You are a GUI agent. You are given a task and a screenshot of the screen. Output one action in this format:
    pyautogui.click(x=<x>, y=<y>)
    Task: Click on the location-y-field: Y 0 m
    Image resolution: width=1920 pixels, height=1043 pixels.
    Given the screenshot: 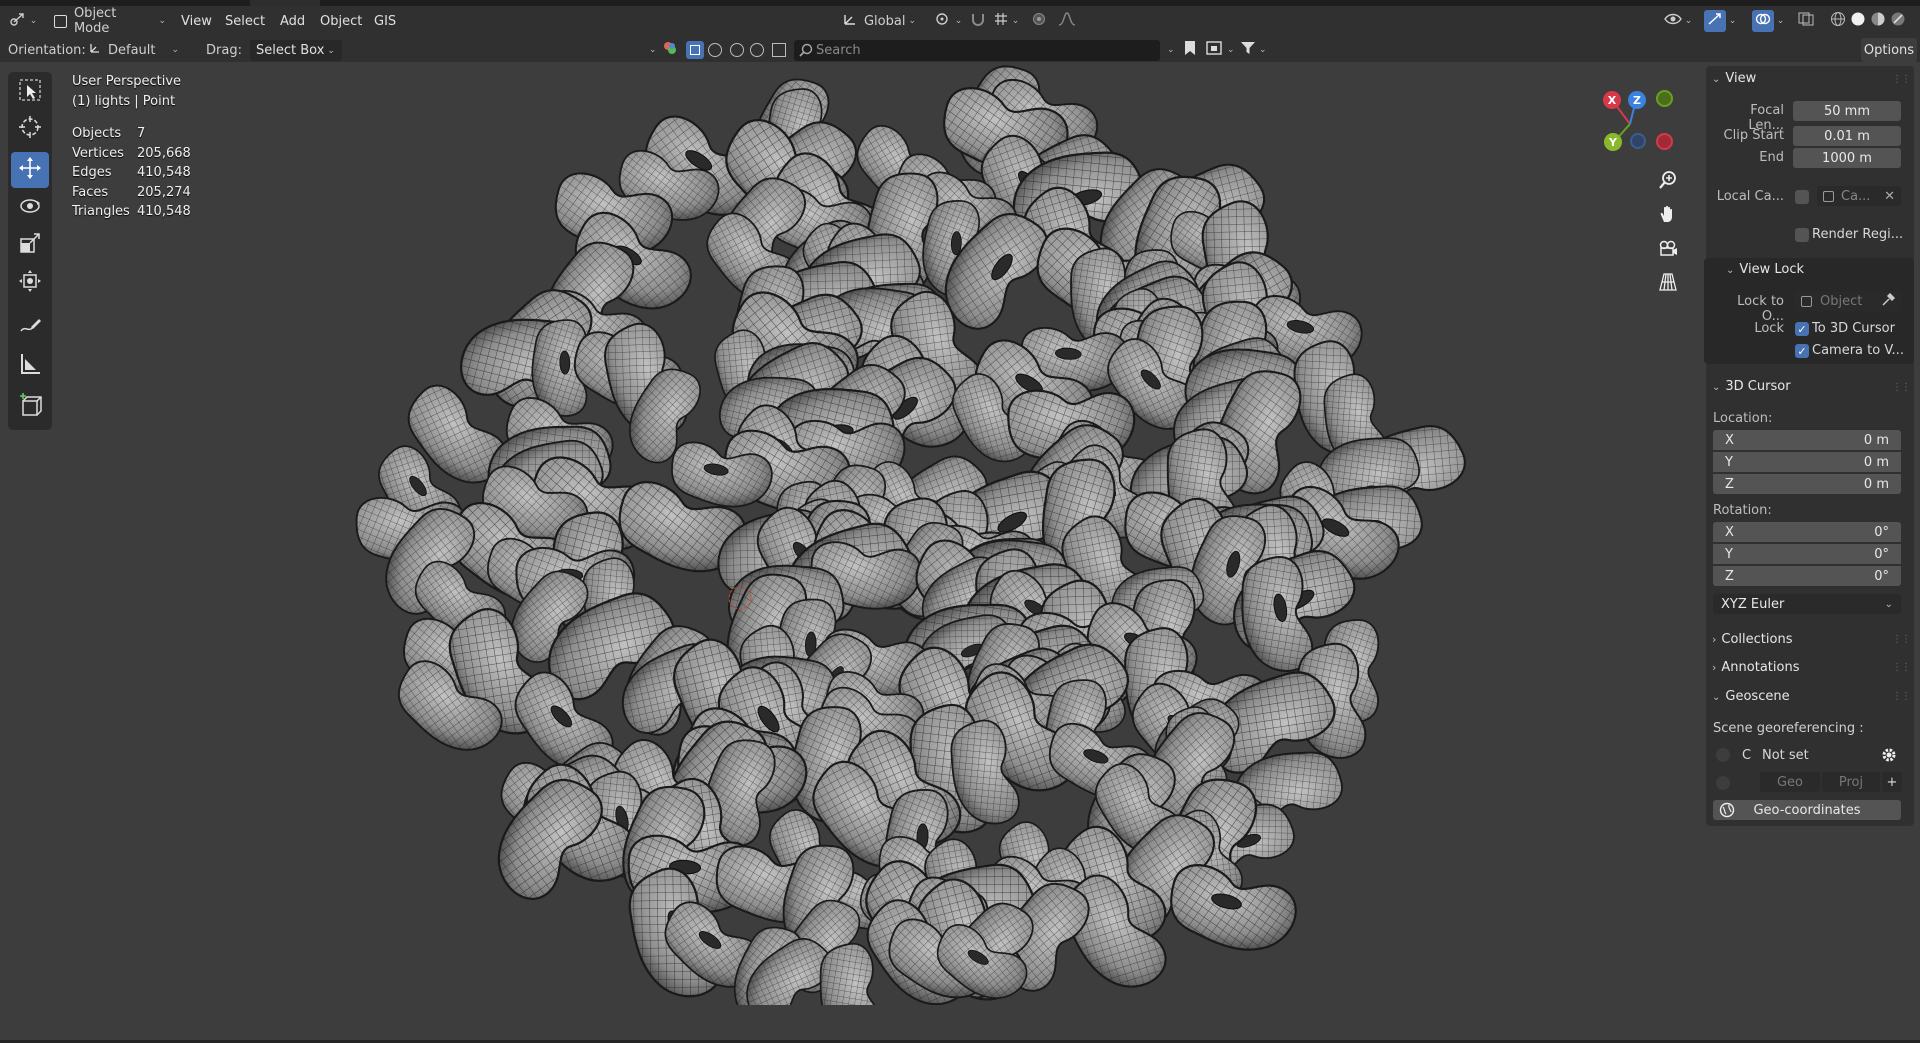 What is the action you would take?
    pyautogui.click(x=1807, y=462)
    